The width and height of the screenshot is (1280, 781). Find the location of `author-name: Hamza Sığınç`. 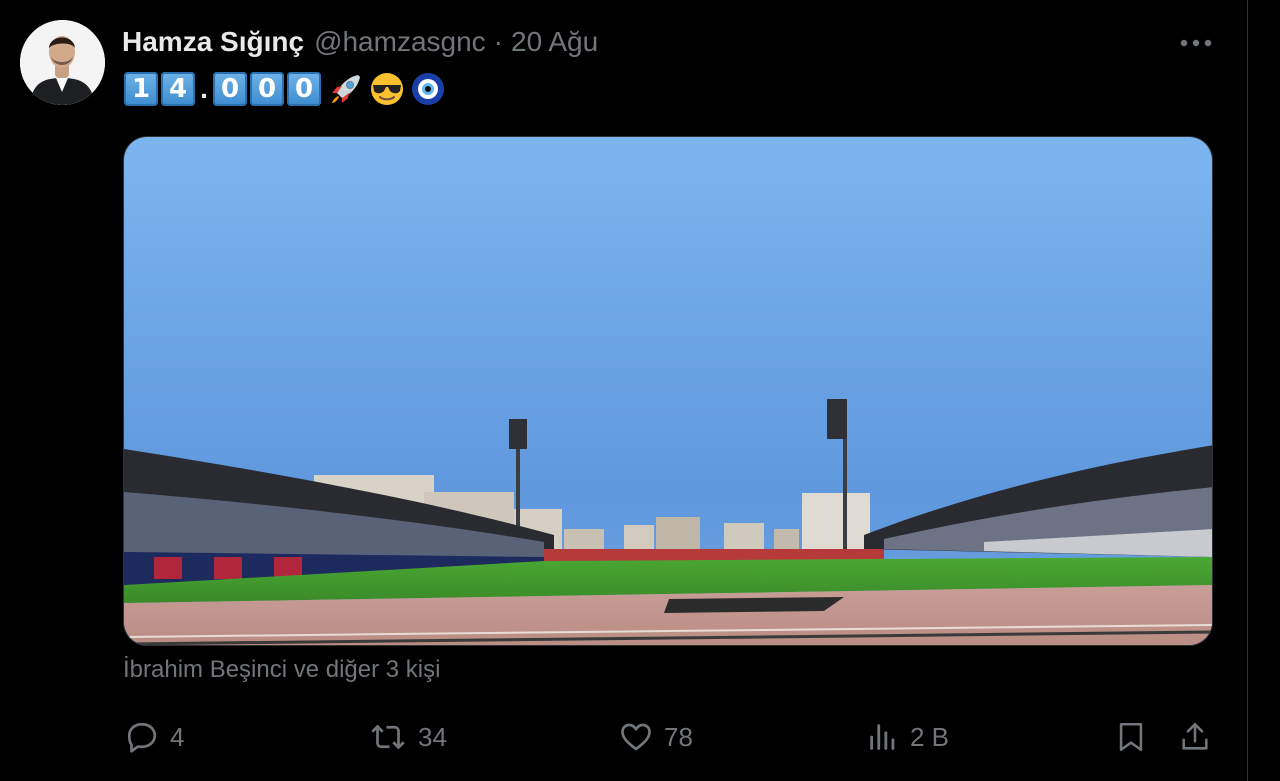

author-name: Hamza Sığınç is located at coordinates (213, 42).